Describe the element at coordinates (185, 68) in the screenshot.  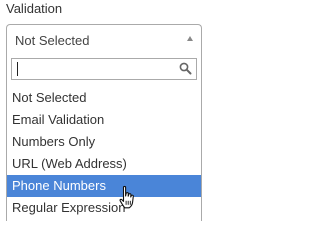
I see `search-icon` at that location.